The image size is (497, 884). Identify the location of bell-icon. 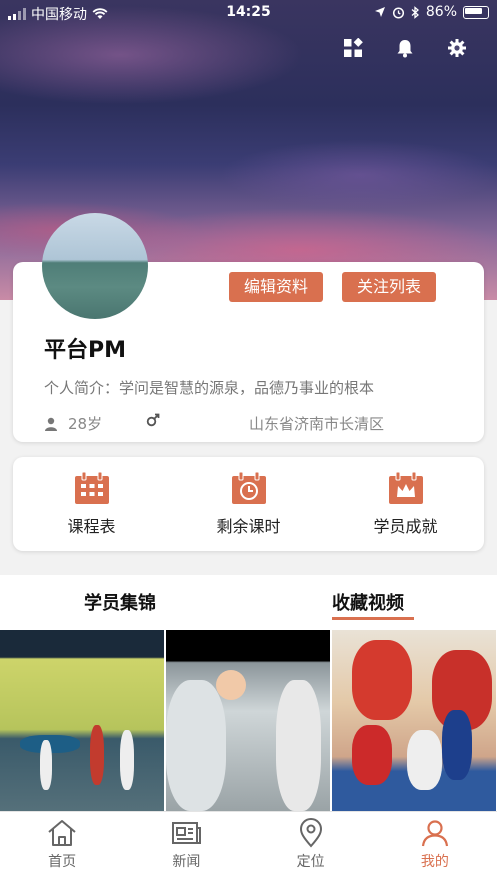
(405, 48).